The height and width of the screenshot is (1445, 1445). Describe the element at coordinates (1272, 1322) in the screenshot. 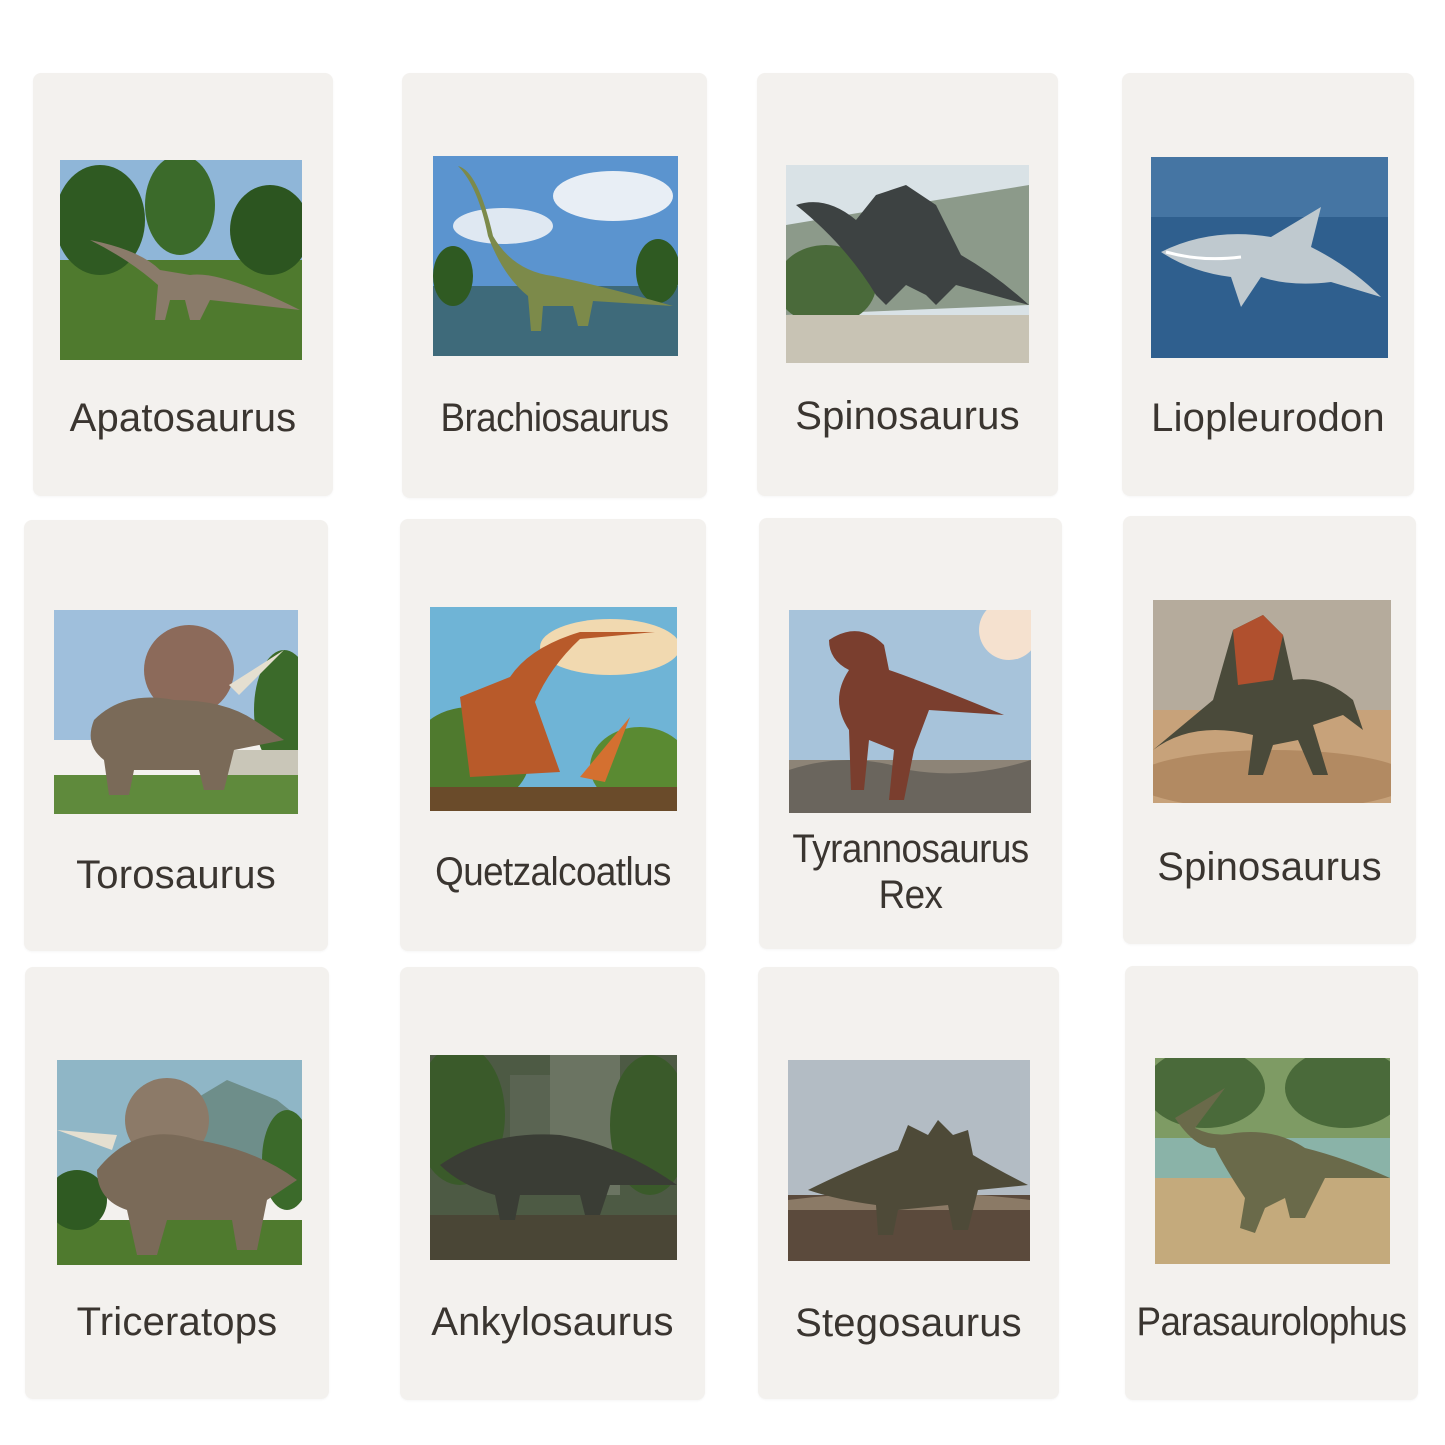

I see `dinosaur-name: Parasaurolophus` at that location.